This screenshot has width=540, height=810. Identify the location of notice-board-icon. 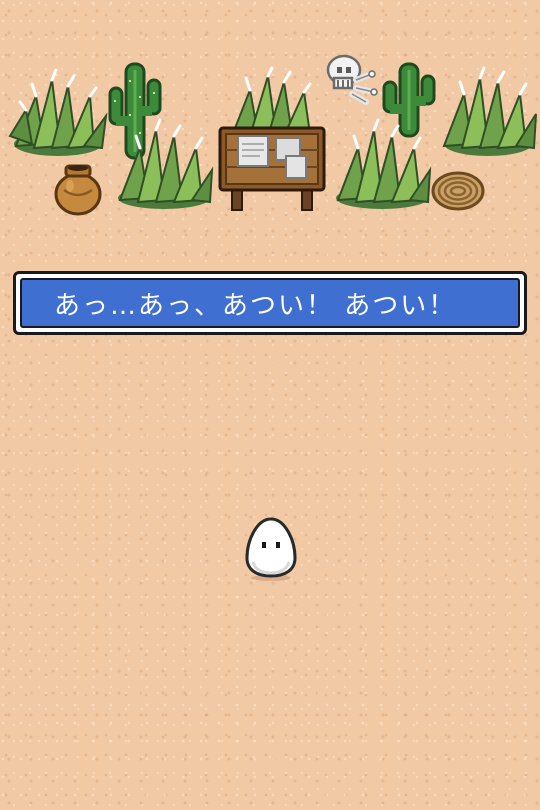
(272, 168).